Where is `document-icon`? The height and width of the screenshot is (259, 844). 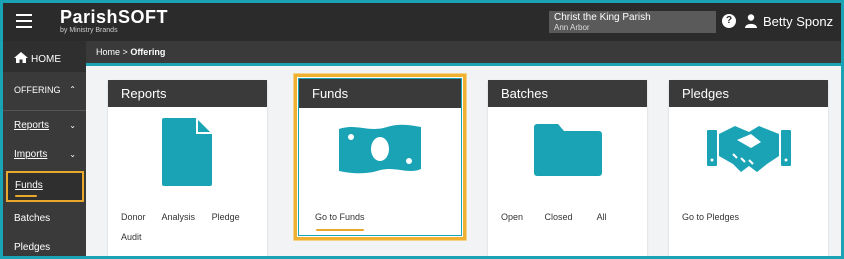
document-icon is located at coordinates (187, 152).